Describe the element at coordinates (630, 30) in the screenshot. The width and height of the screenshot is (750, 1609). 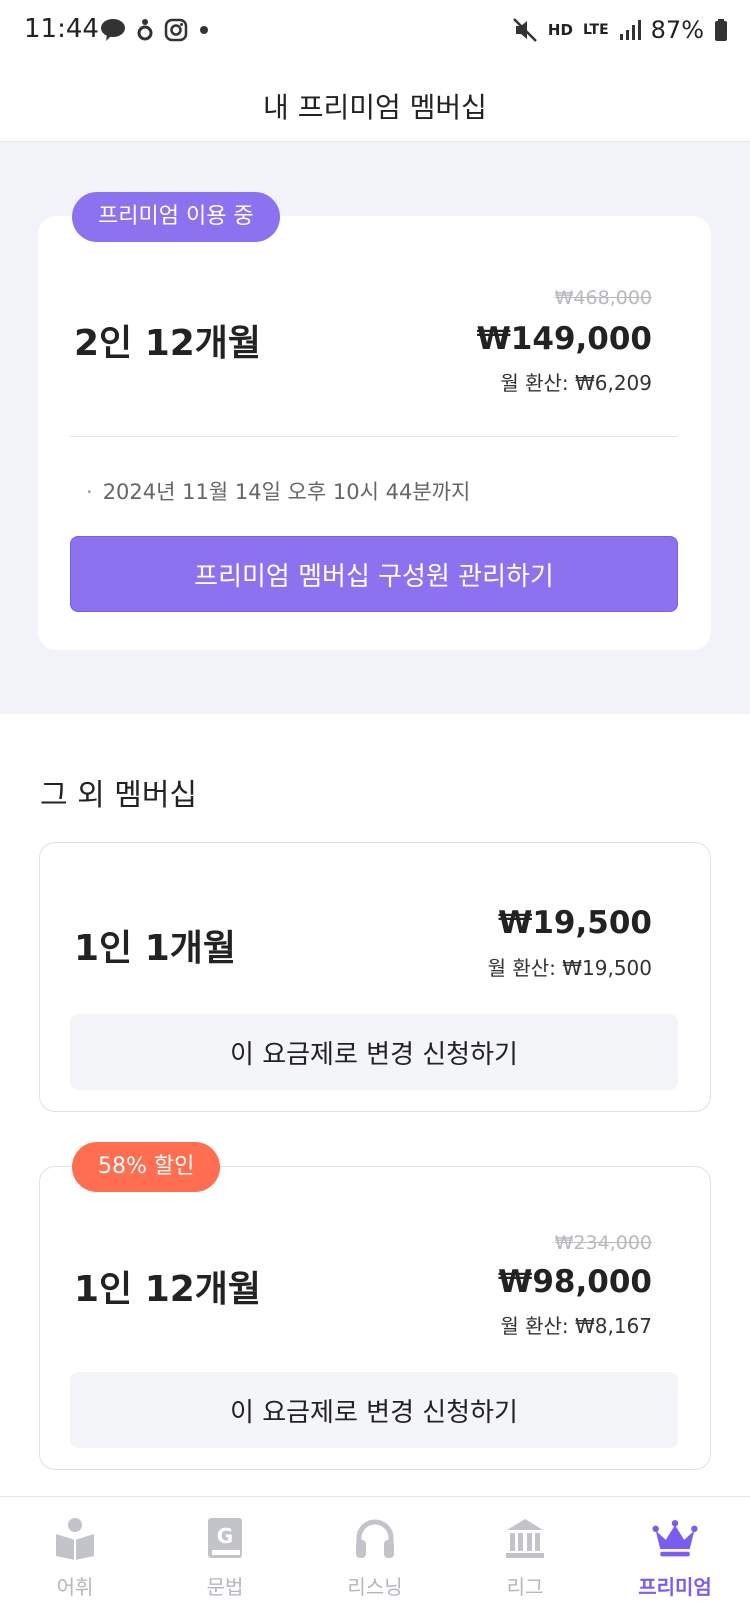
I see `signal-icon` at that location.